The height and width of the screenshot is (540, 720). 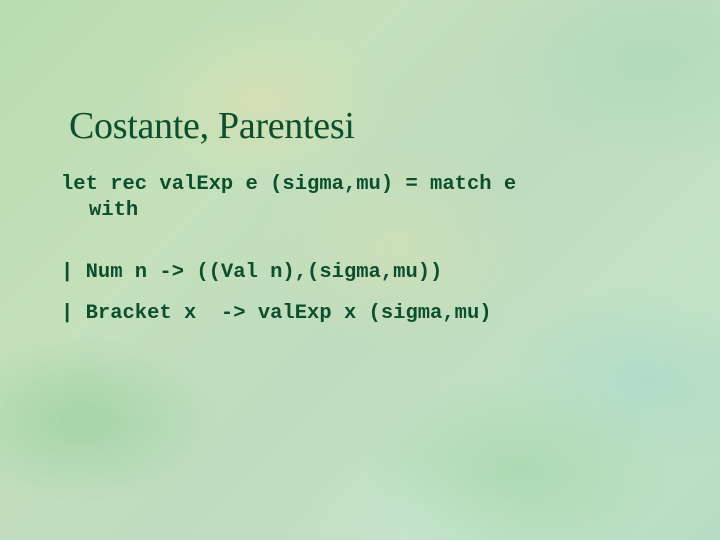 I want to click on code-line-1: let rec valExp e (sigma,mu) = match e, so click(x=289, y=184).